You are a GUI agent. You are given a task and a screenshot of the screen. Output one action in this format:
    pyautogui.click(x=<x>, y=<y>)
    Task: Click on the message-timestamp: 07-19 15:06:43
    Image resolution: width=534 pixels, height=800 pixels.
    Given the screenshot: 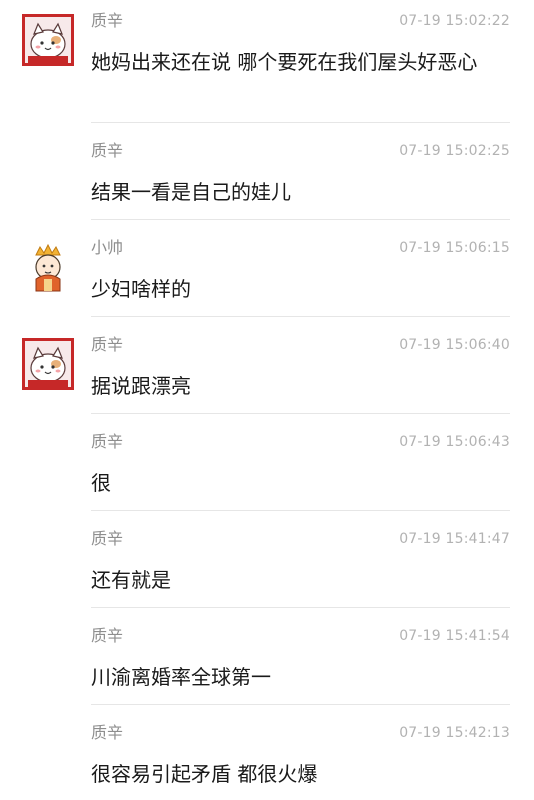 What is the action you would take?
    pyautogui.click(x=454, y=442)
    